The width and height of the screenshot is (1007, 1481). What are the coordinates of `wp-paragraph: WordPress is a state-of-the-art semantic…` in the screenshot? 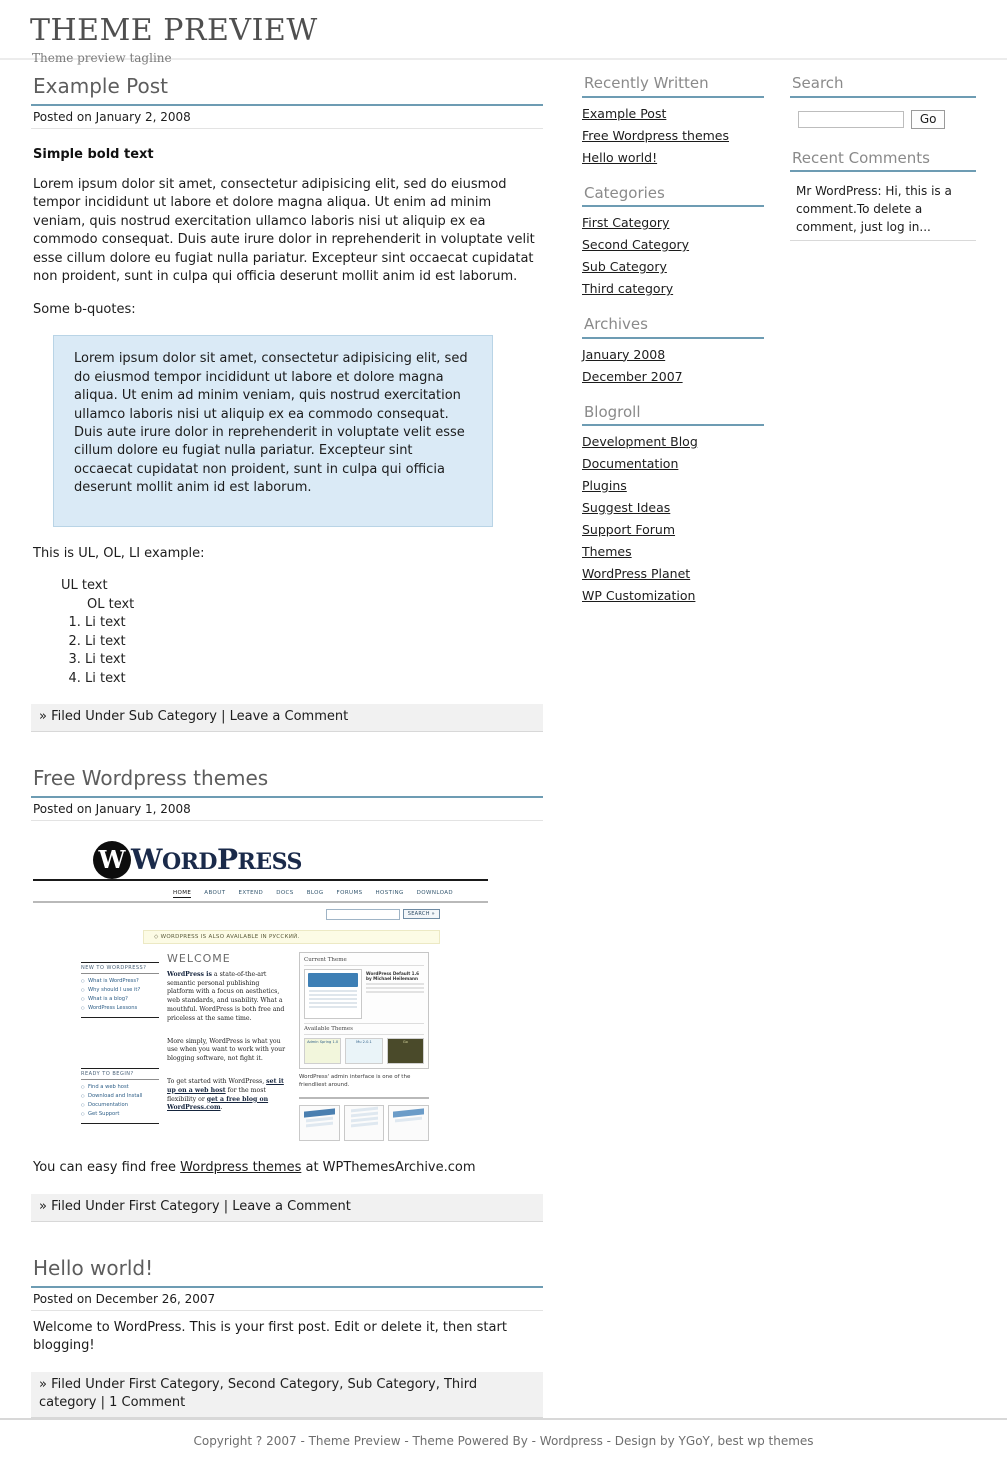 It's located at (227, 997).